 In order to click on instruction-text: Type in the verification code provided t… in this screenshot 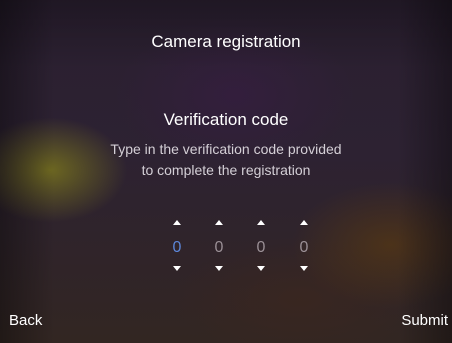, I will do `click(226, 160)`.